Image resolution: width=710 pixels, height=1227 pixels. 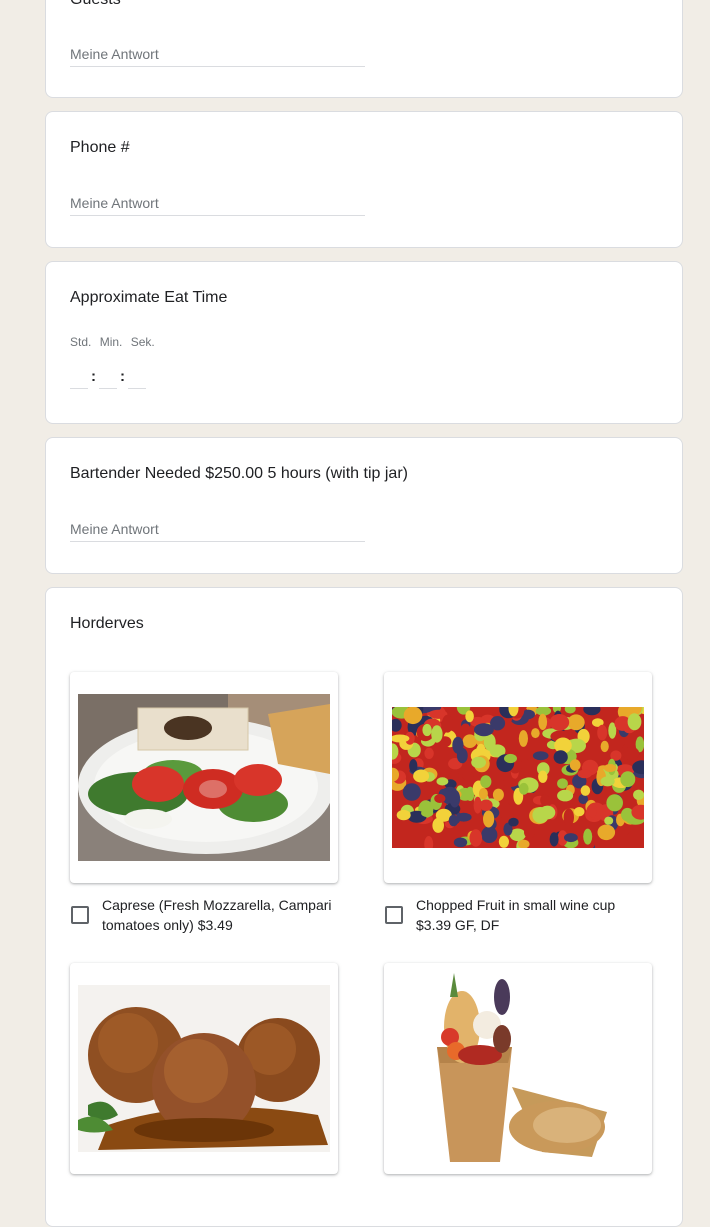 I want to click on hours-input, so click(x=79, y=377).